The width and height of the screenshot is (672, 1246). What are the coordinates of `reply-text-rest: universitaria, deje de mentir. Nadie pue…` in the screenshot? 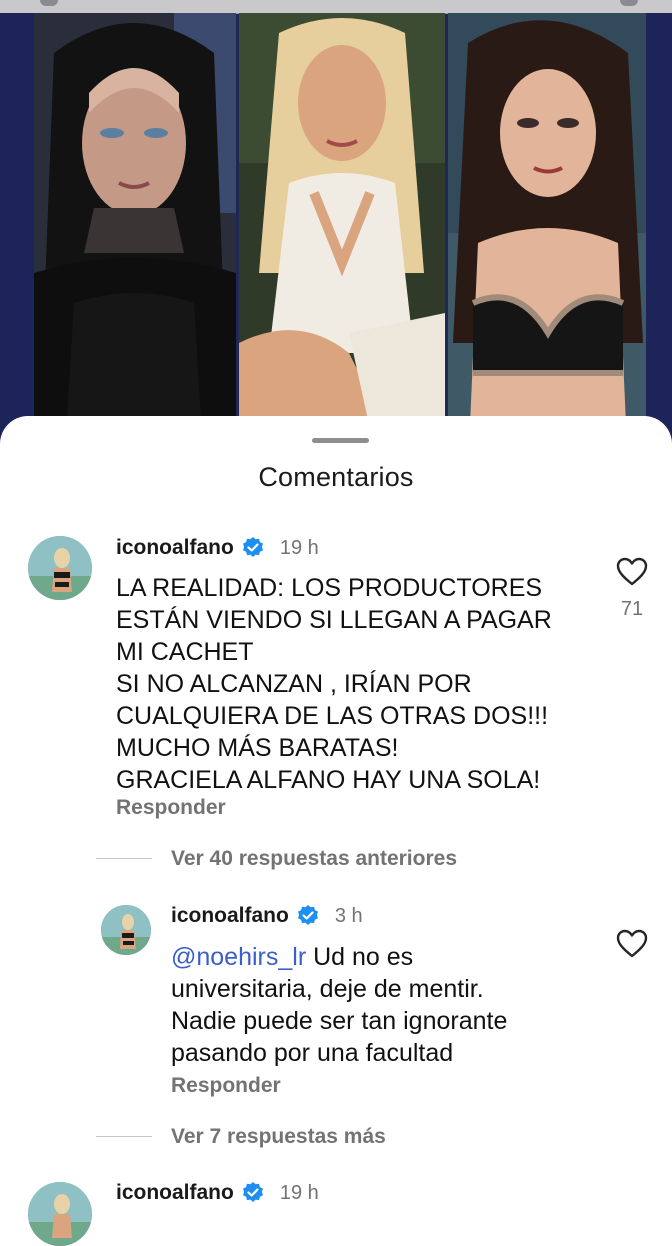 It's located at (339, 1021).